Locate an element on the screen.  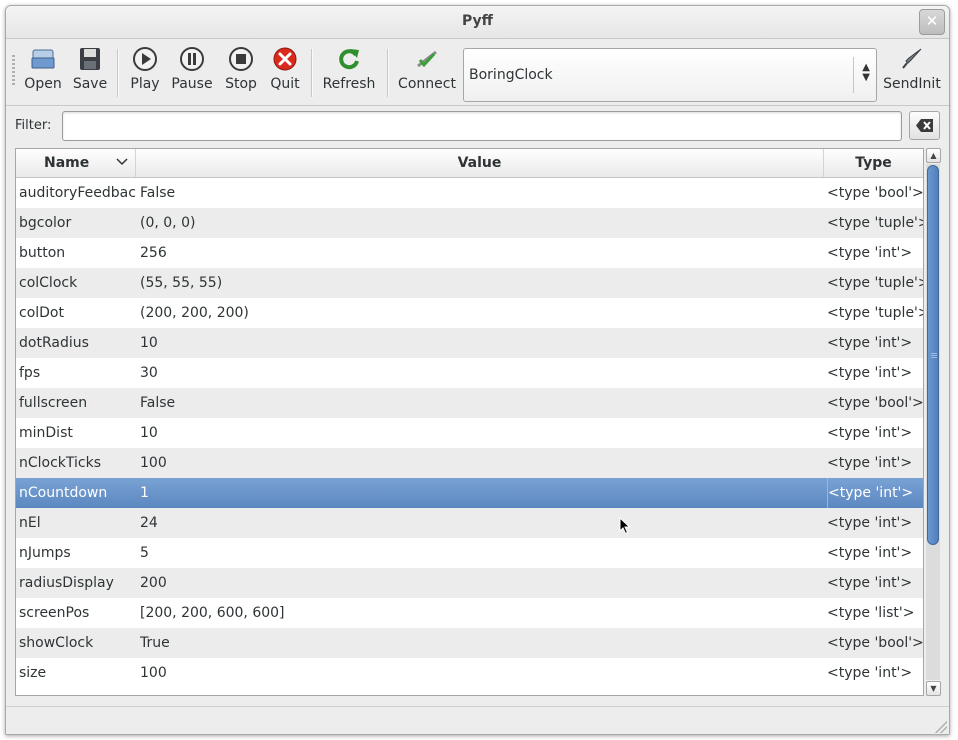
sendinit-label: SendInit is located at coordinates (912, 84).